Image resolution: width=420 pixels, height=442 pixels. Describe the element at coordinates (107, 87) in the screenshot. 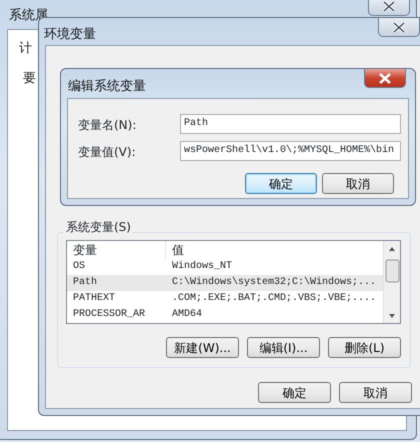

I see `dialog-title: 编辑系统变量` at that location.